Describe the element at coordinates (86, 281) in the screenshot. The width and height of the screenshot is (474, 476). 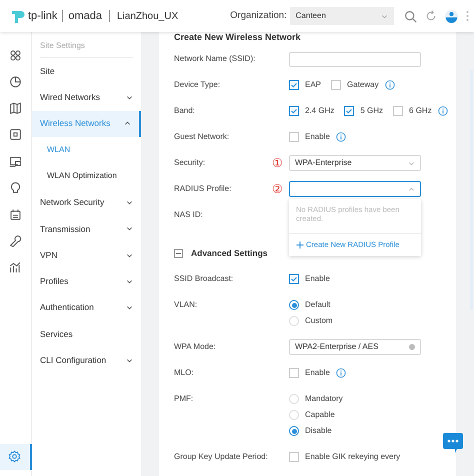
I see `sidebar-item: Profiles` at that location.